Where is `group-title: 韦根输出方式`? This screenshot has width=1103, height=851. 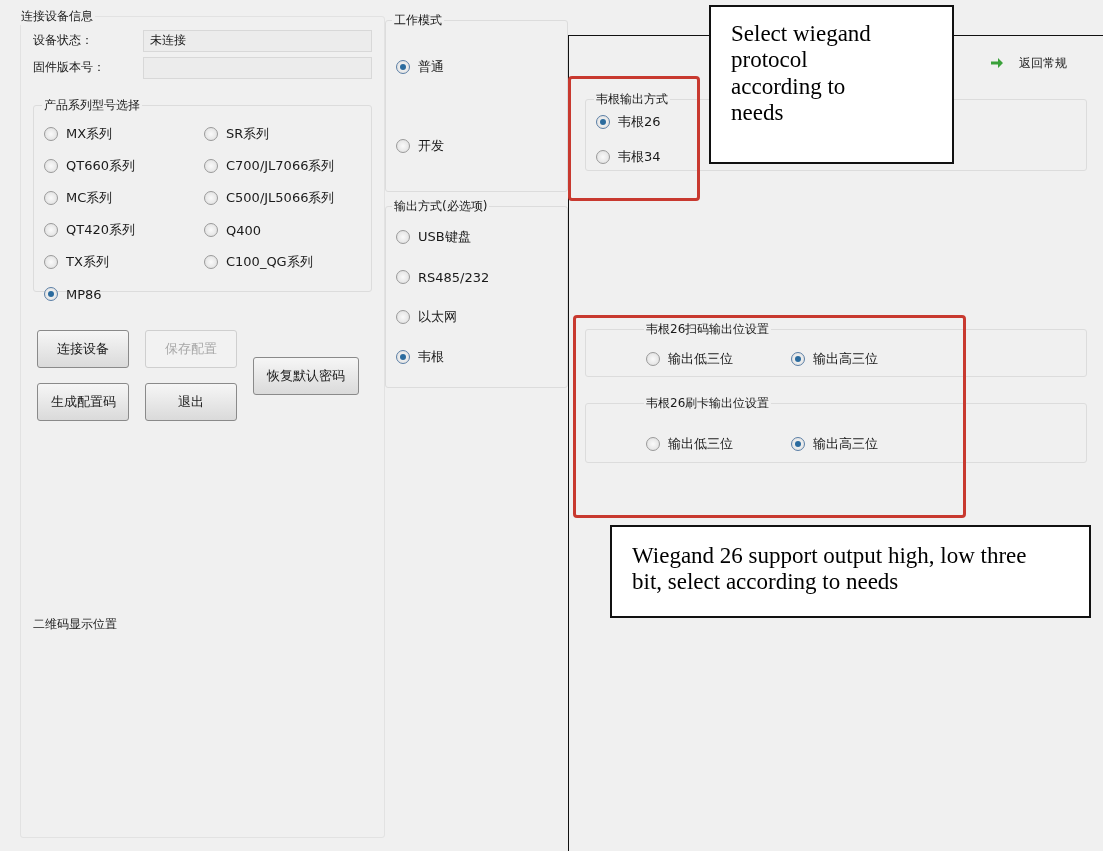
group-title: 韦根输出方式 is located at coordinates (632, 99).